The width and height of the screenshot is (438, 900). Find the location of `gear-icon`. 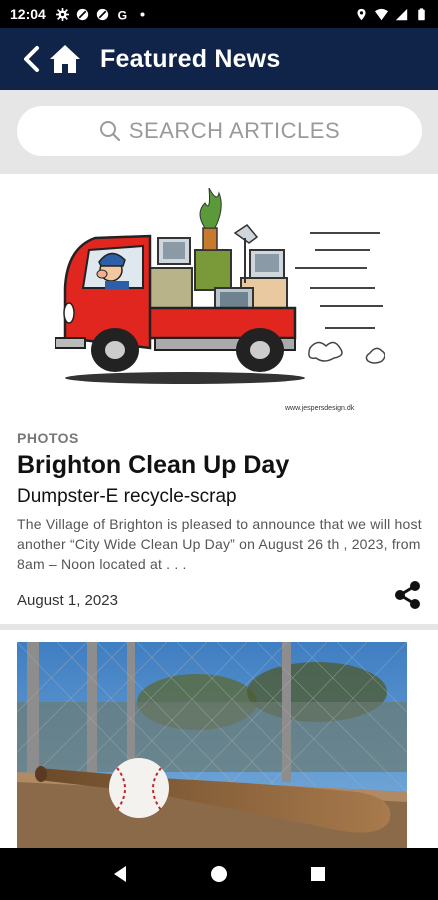

gear-icon is located at coordinates (62, 14).